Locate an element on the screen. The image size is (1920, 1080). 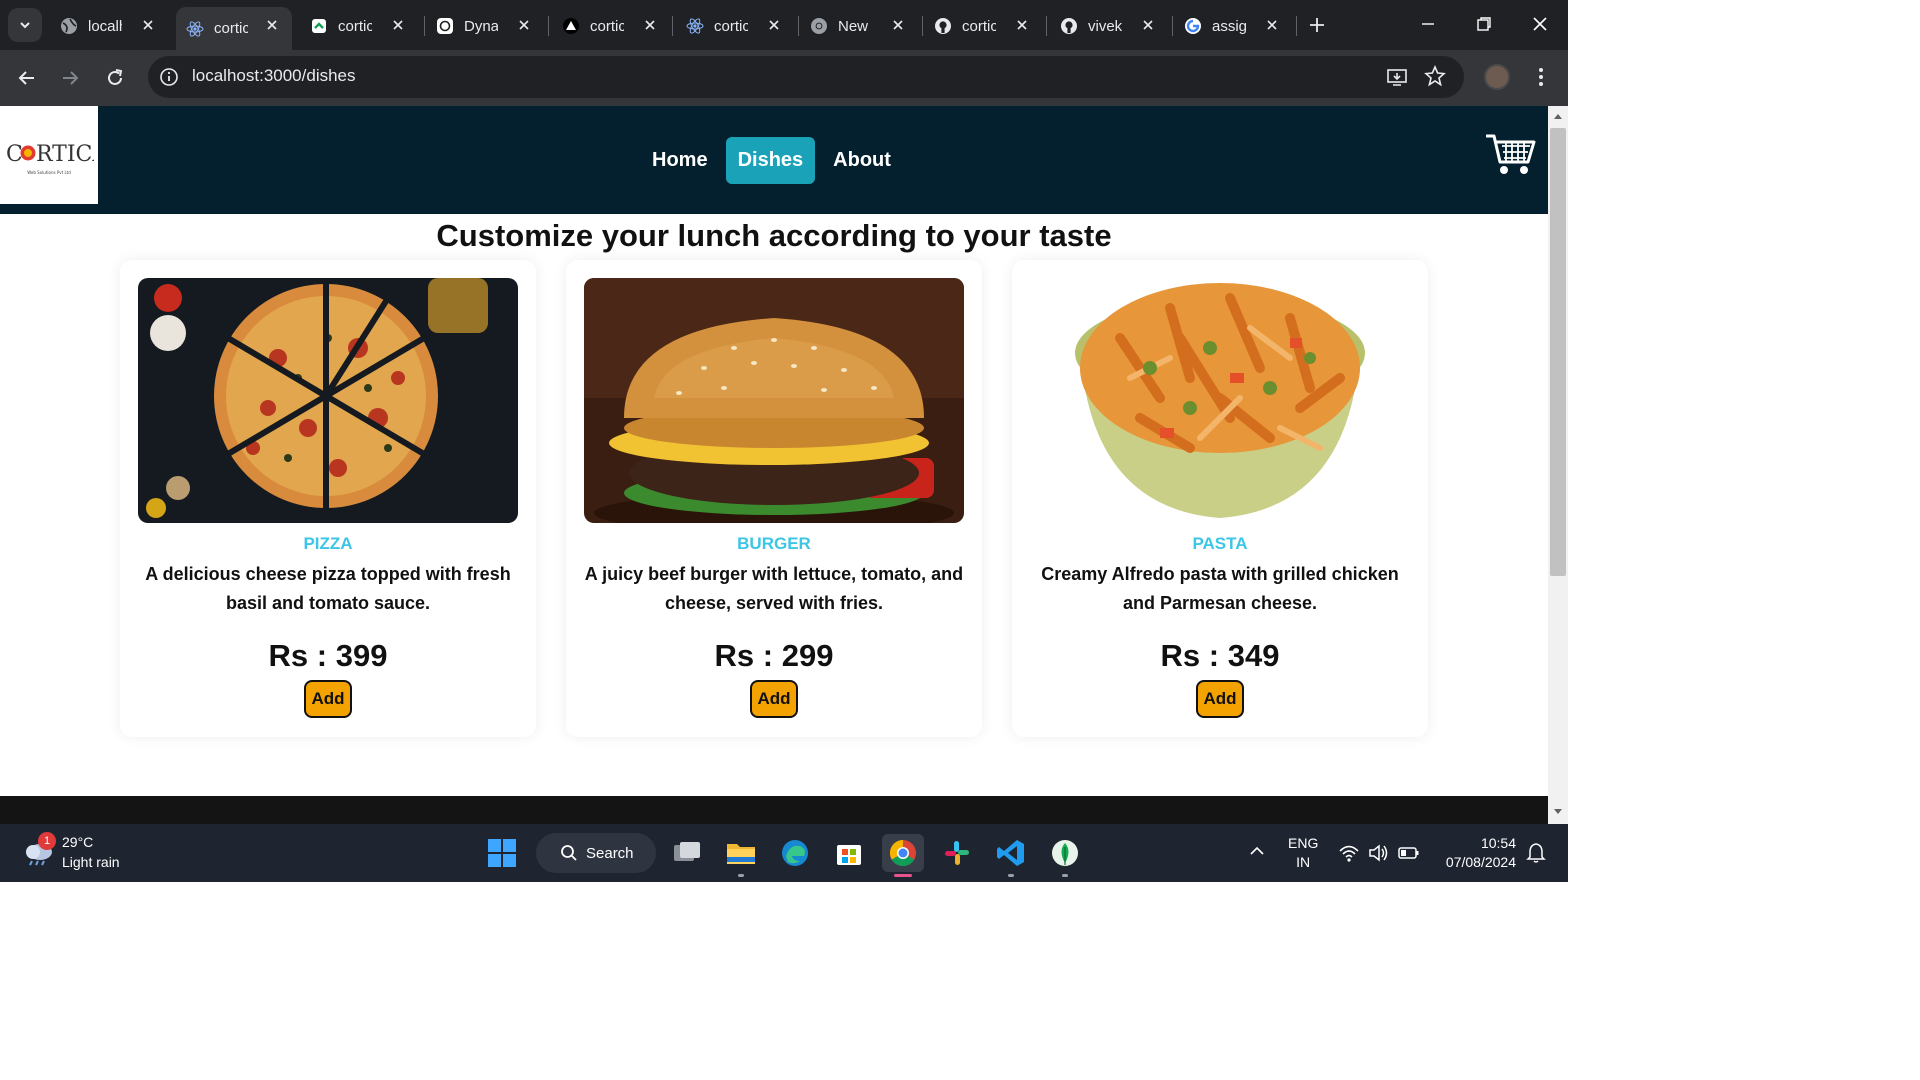
browser-tab: Dynamic is located at coordinates (485, 26).